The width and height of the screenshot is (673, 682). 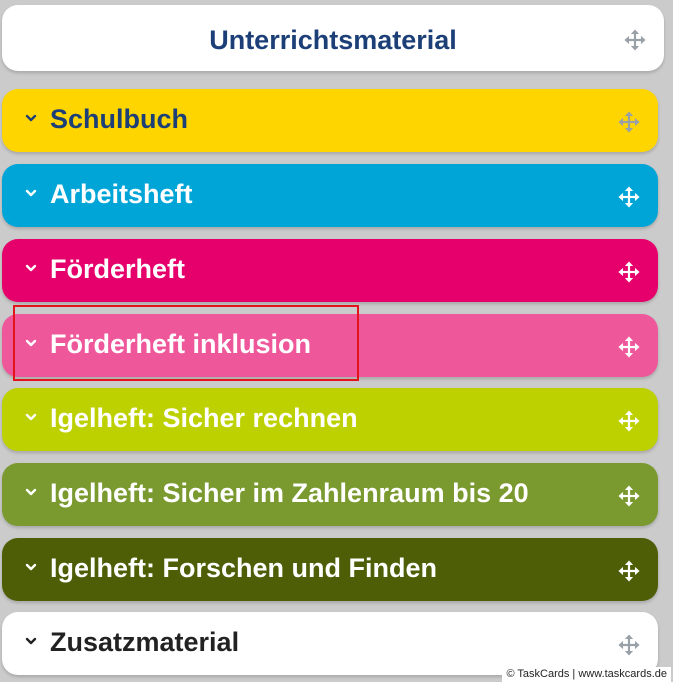 What do you see at coordinates (117, 269) in the screenshot?
I see `section-label: Förderheft` at bounding box center [117, 269].